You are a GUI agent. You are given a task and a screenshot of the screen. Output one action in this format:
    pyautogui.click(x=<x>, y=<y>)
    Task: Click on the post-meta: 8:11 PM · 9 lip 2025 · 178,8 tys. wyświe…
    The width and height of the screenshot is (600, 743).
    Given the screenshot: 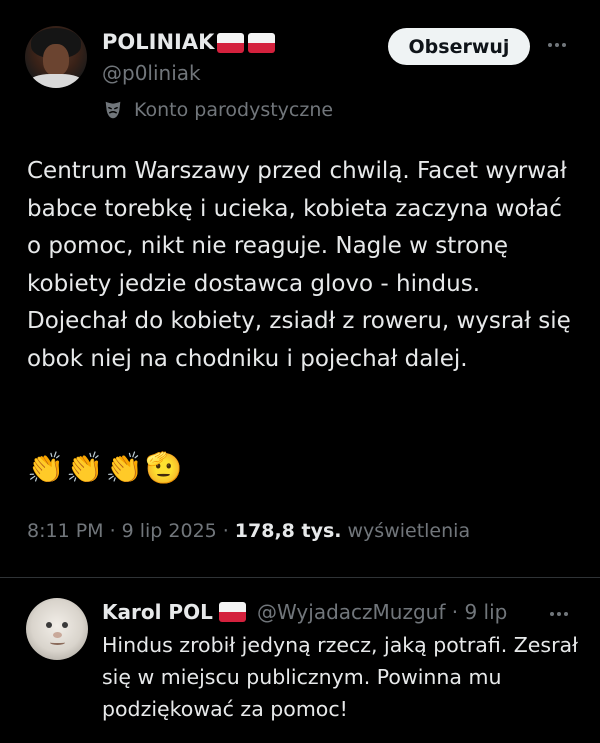 What is the action you would take?
    pyautogui.click(x=248, y=531)
    